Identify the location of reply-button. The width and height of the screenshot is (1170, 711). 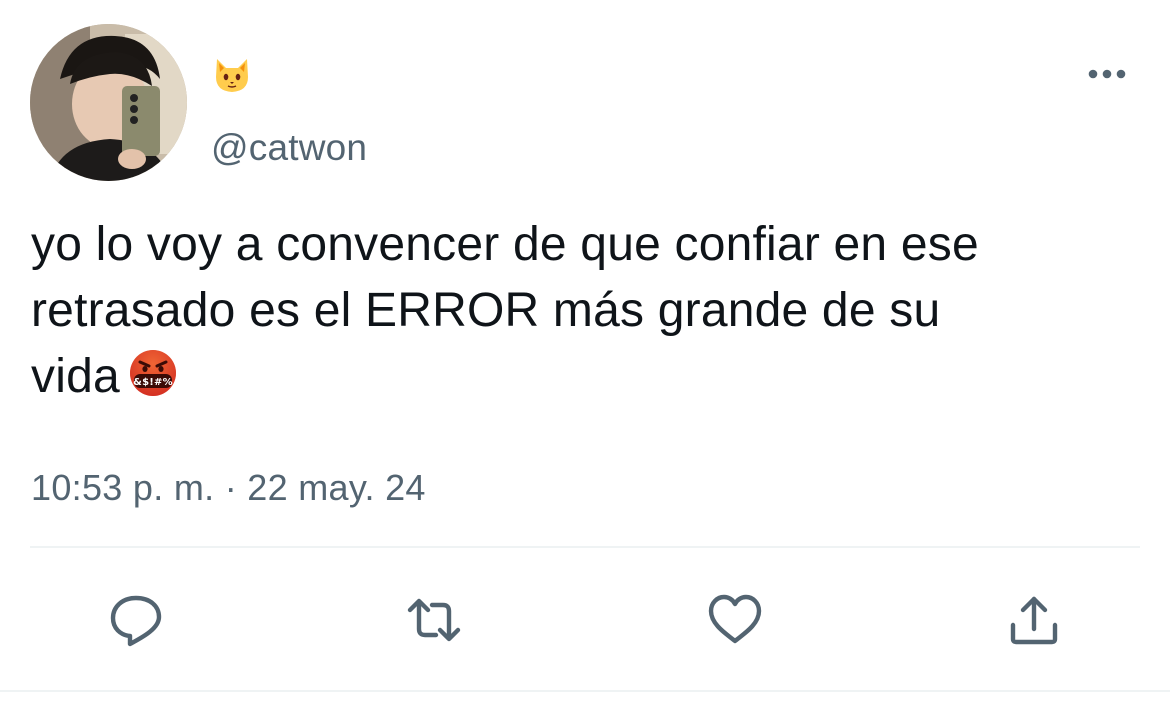
(136, 620).